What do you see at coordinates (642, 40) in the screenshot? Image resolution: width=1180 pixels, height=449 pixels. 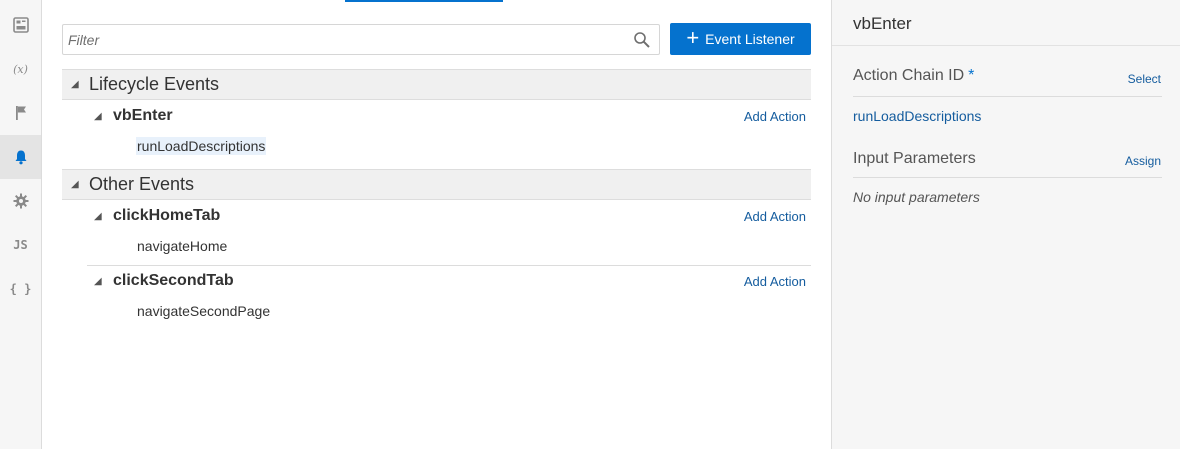 I see `search-icon` at bounding box center [642, 40].